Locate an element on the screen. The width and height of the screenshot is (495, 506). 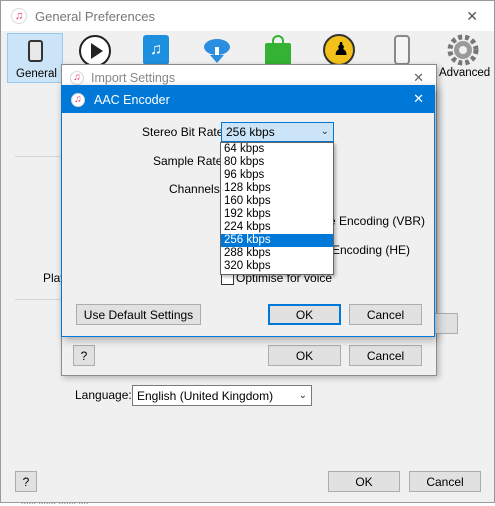
toolbar-item-store is located at coordinates (278, 51).